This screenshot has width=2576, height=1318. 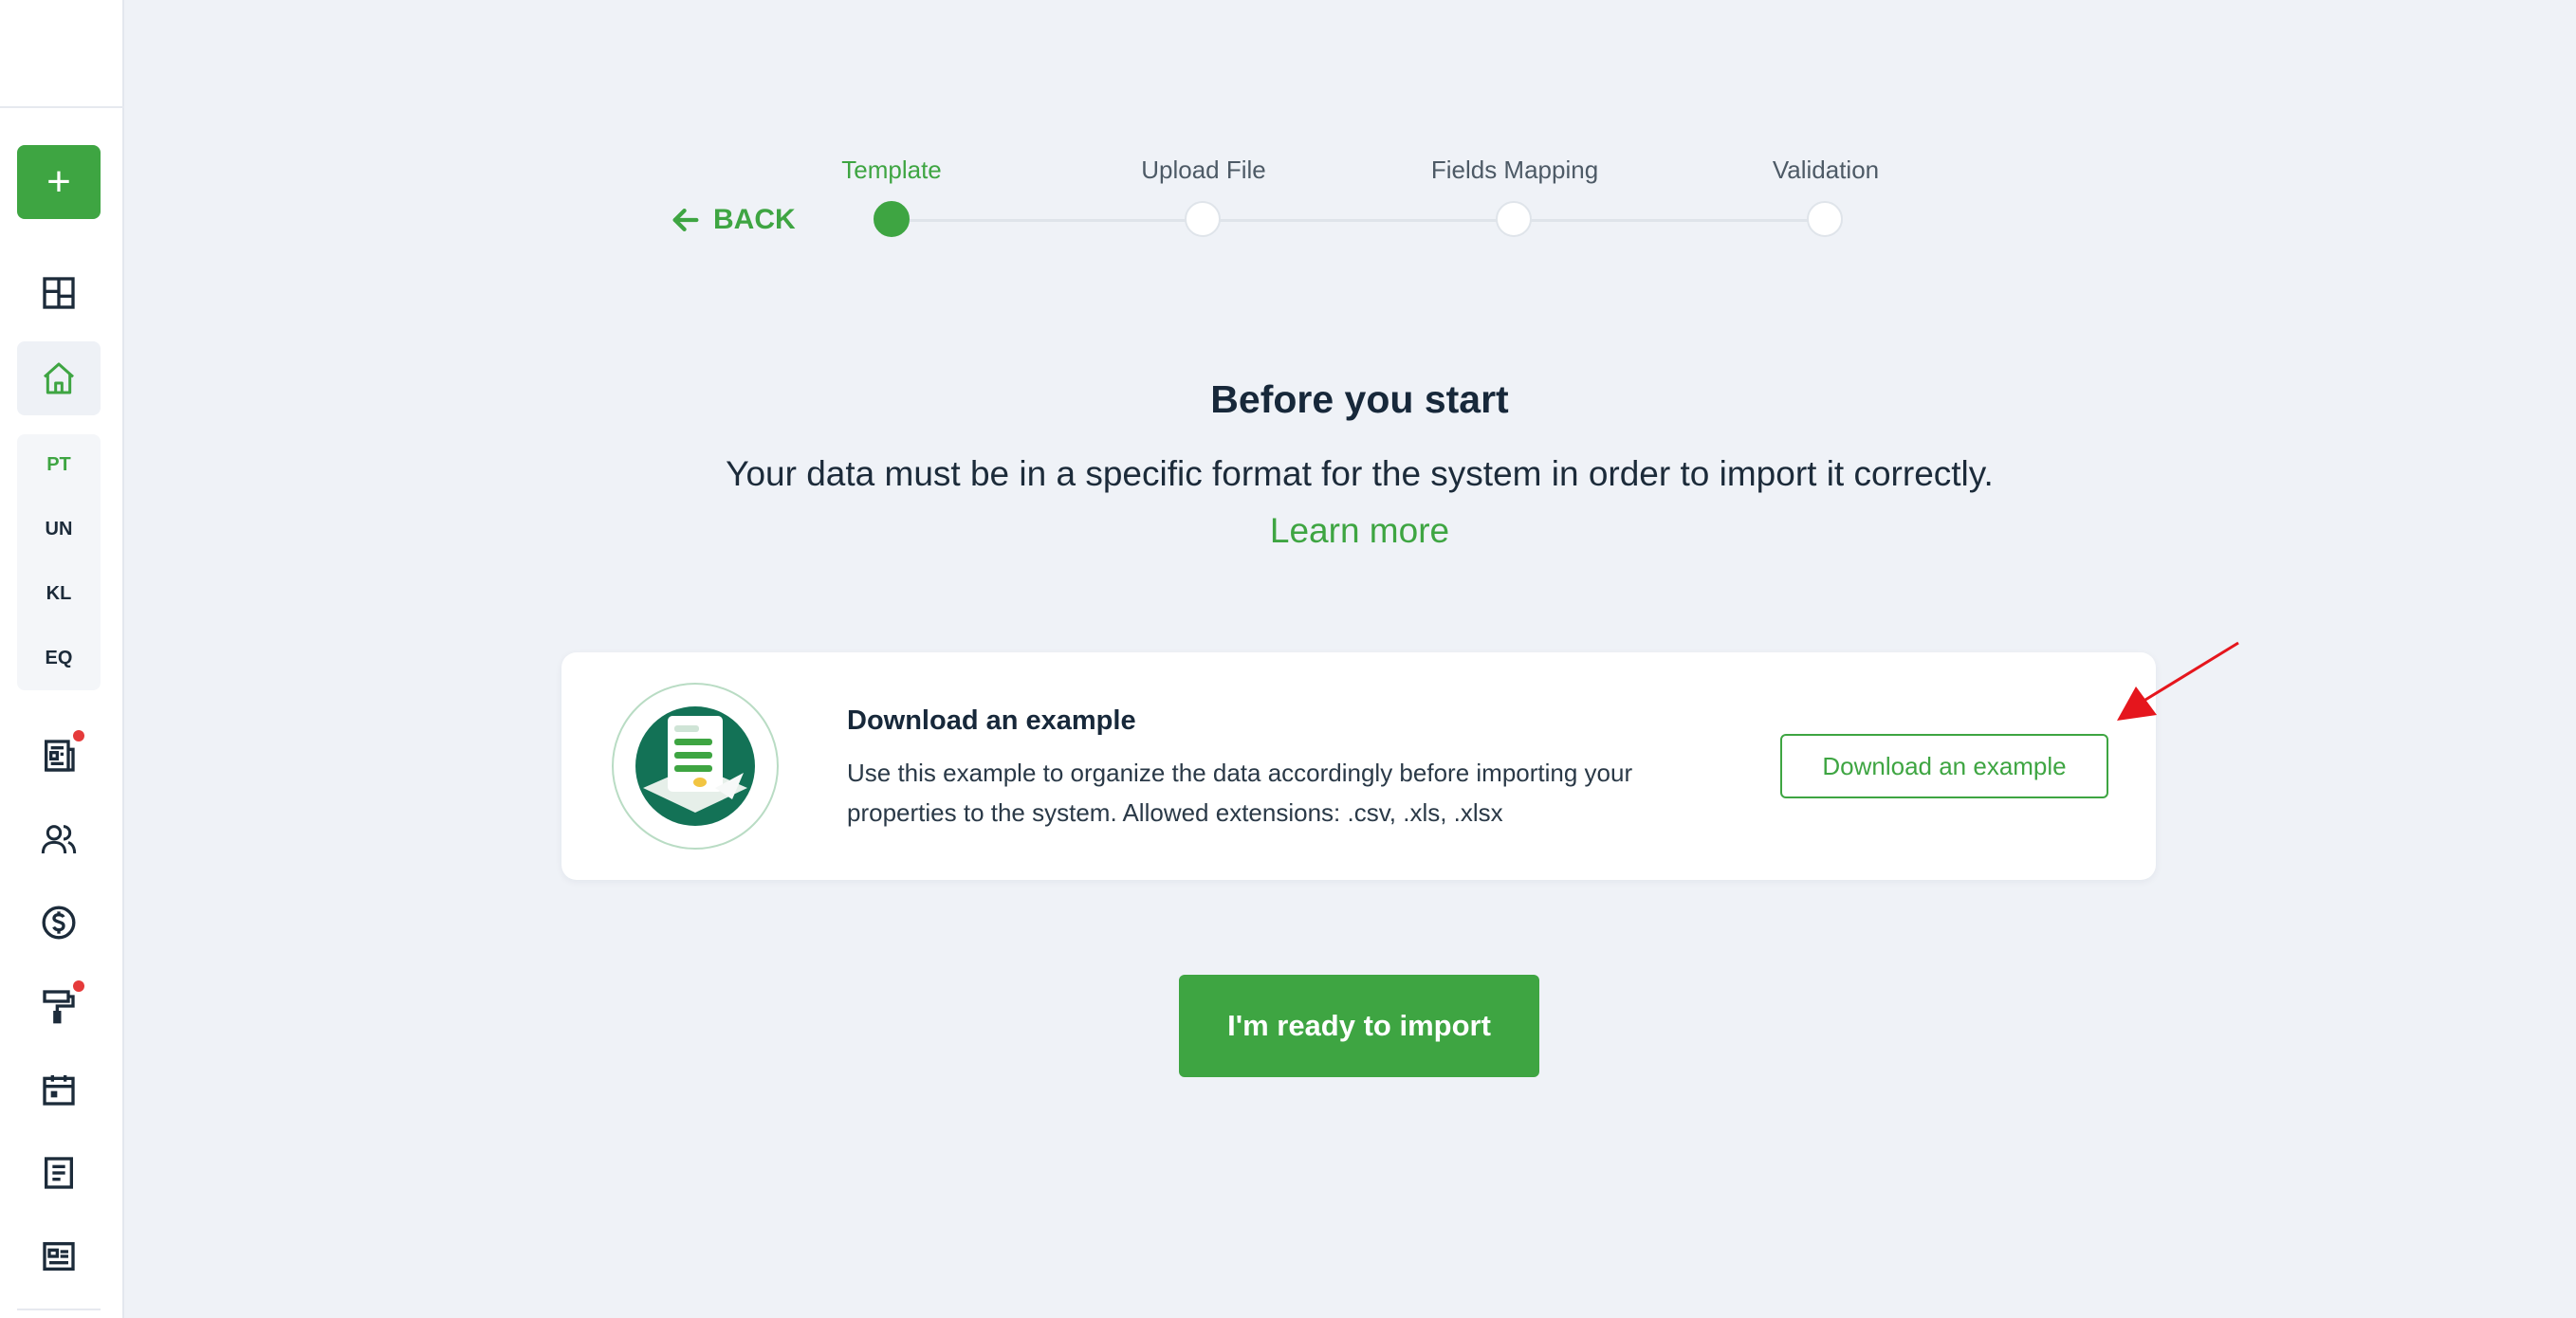 I want to click on download-example-button: Download an example, so click(x=1944, y=766).